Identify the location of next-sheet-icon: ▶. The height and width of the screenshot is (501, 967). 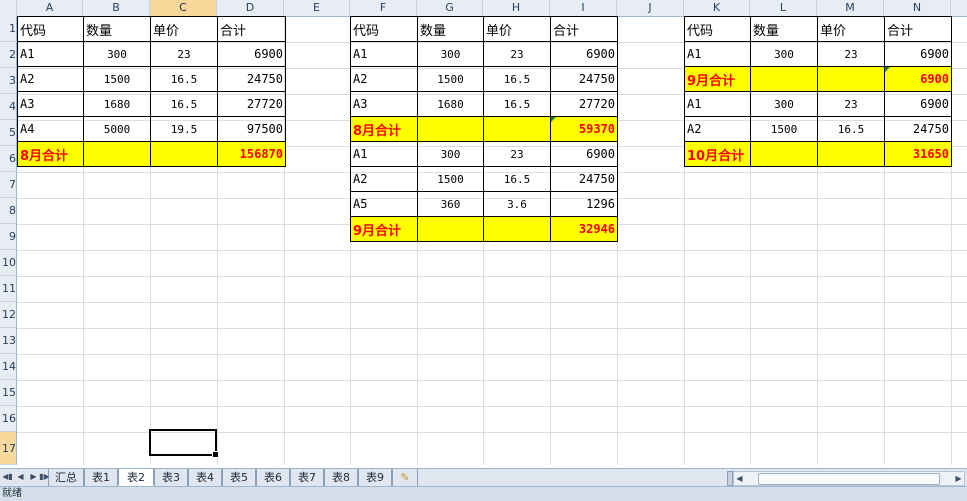
(33, 477).